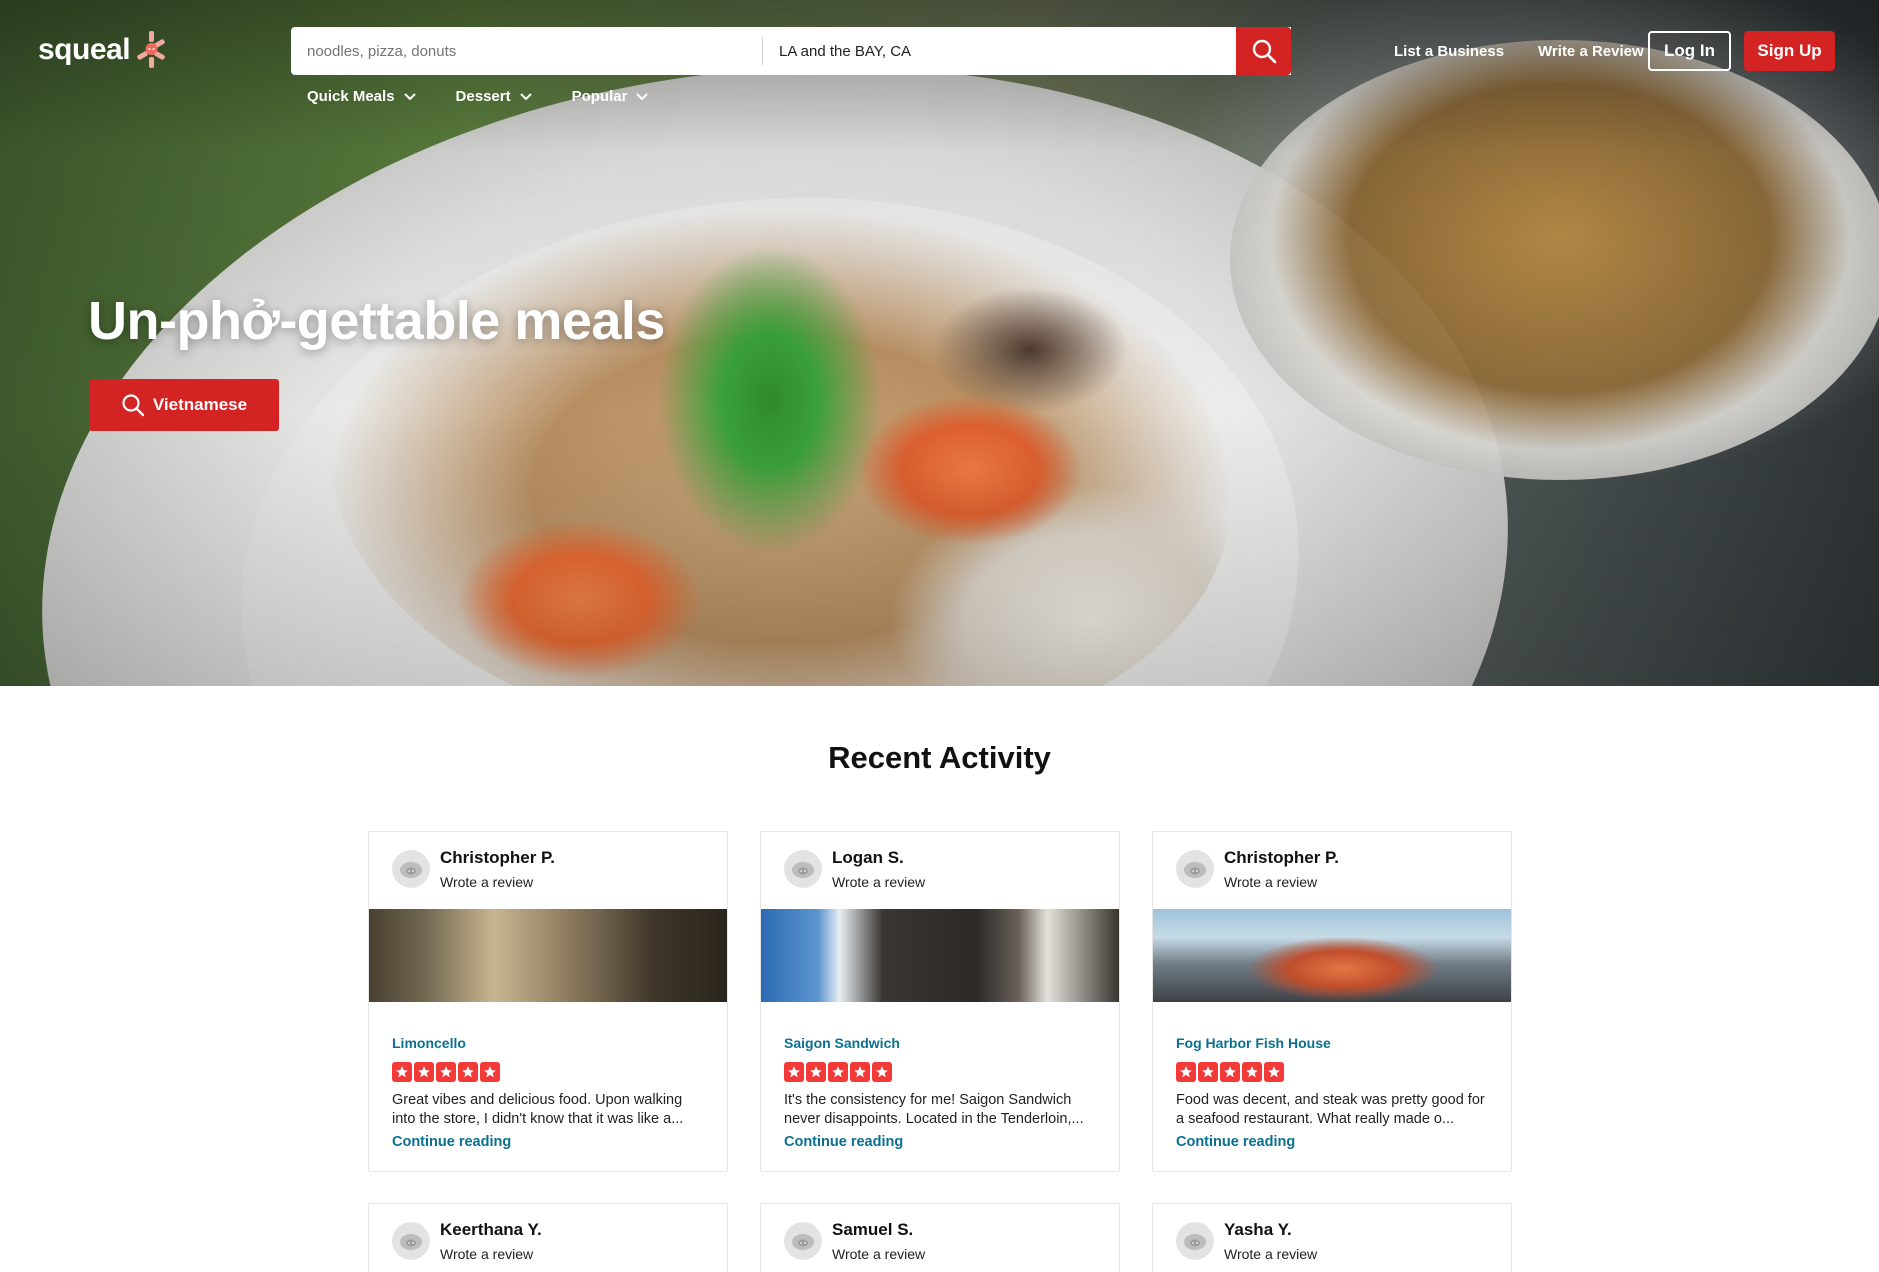  What do you see at coordinates (200, 404) in the screenshot?
I see `hero-cta-label: Vietnamese` at bounding box center [200, 404].